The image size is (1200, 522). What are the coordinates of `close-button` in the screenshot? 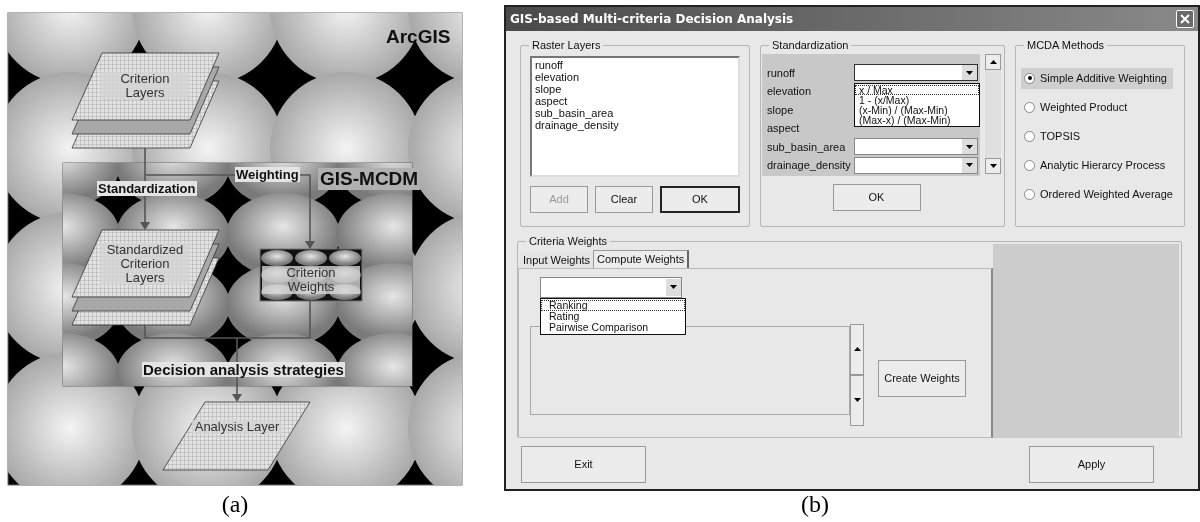 It's located at (1185, 19).